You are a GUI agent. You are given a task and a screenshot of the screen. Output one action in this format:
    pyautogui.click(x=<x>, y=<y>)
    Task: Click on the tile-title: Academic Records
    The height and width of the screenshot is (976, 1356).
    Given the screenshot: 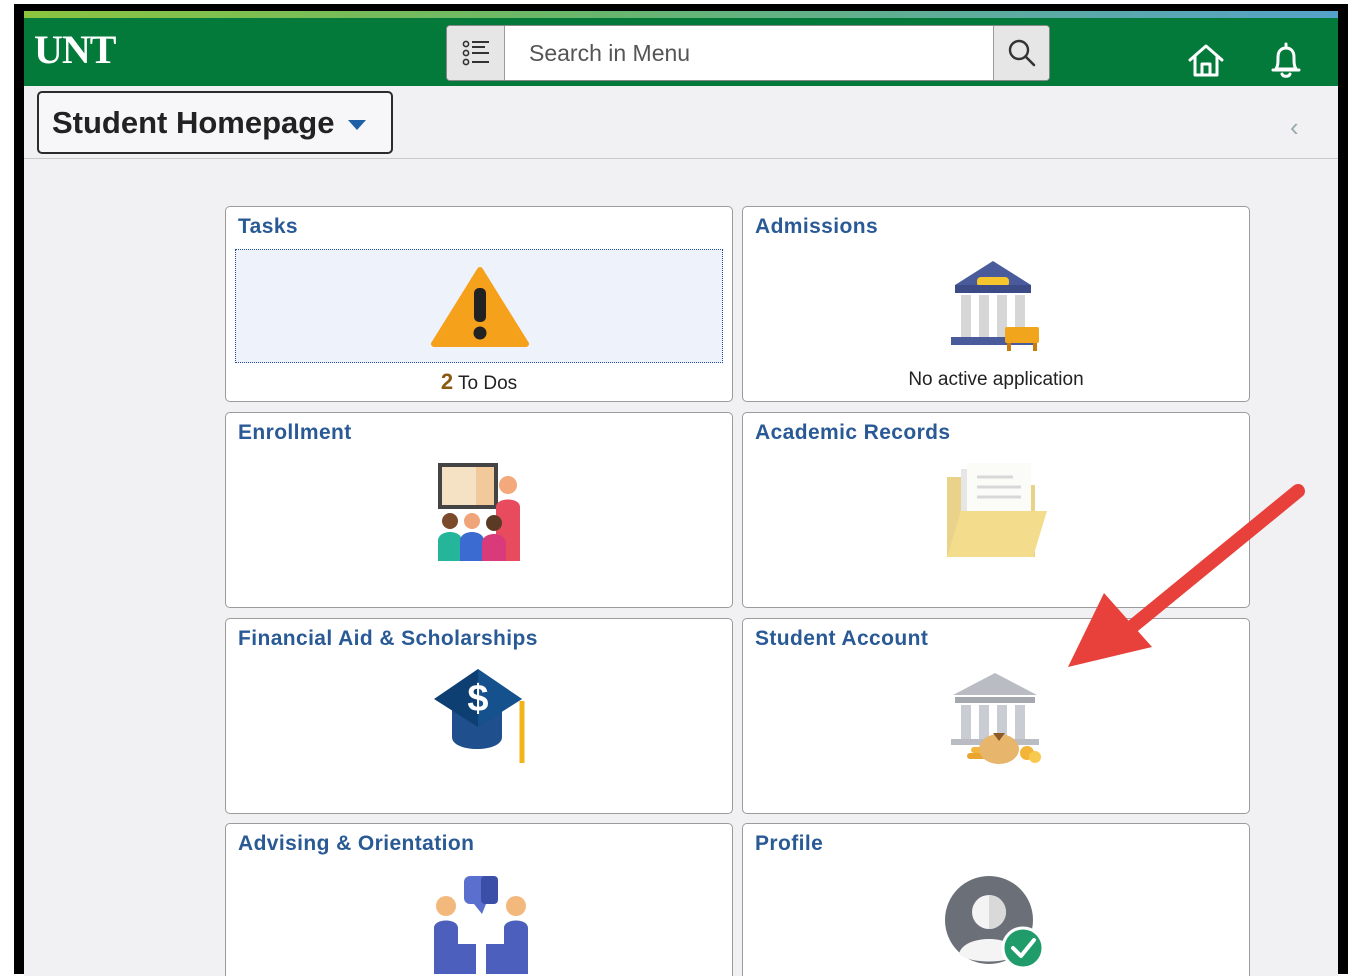 What is the action you would take?
    pyautogui.click(x=853, y=432)
    